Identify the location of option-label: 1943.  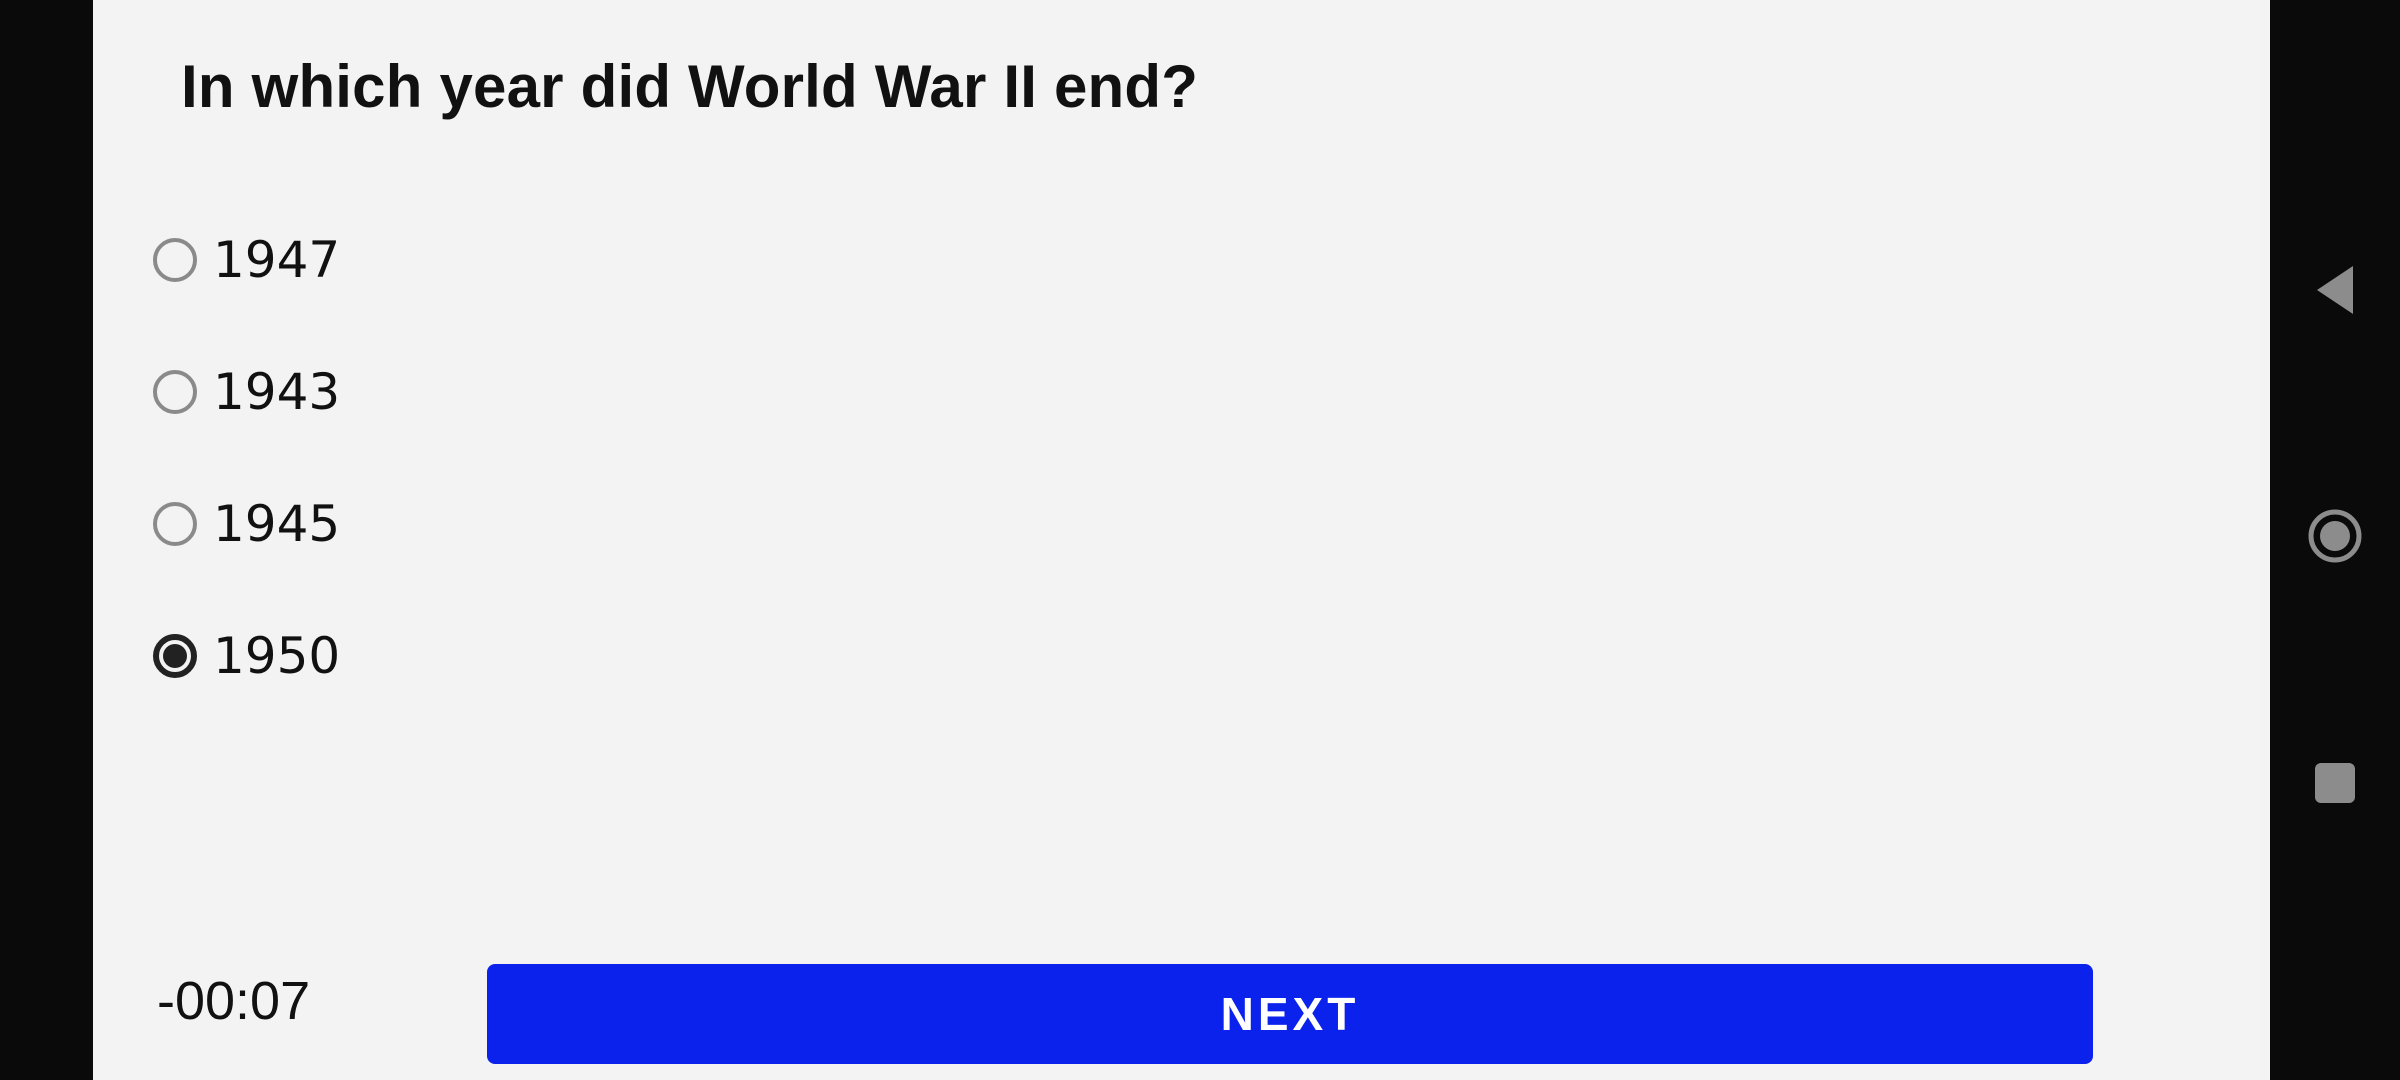
(277, 392).